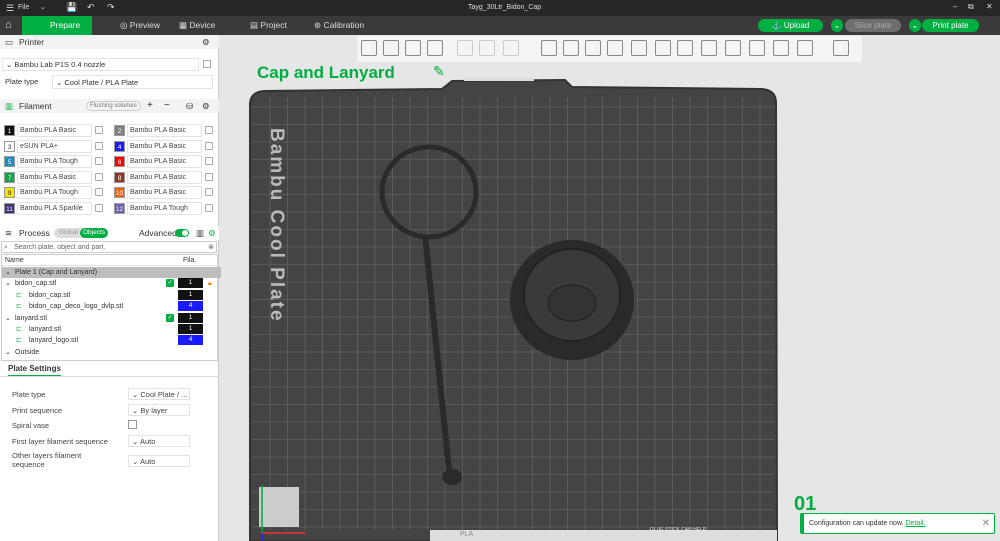  Describe the element at coordinates (873, 25) in the screenshot. I see `slice-plate-button: Slice plate` at that location.